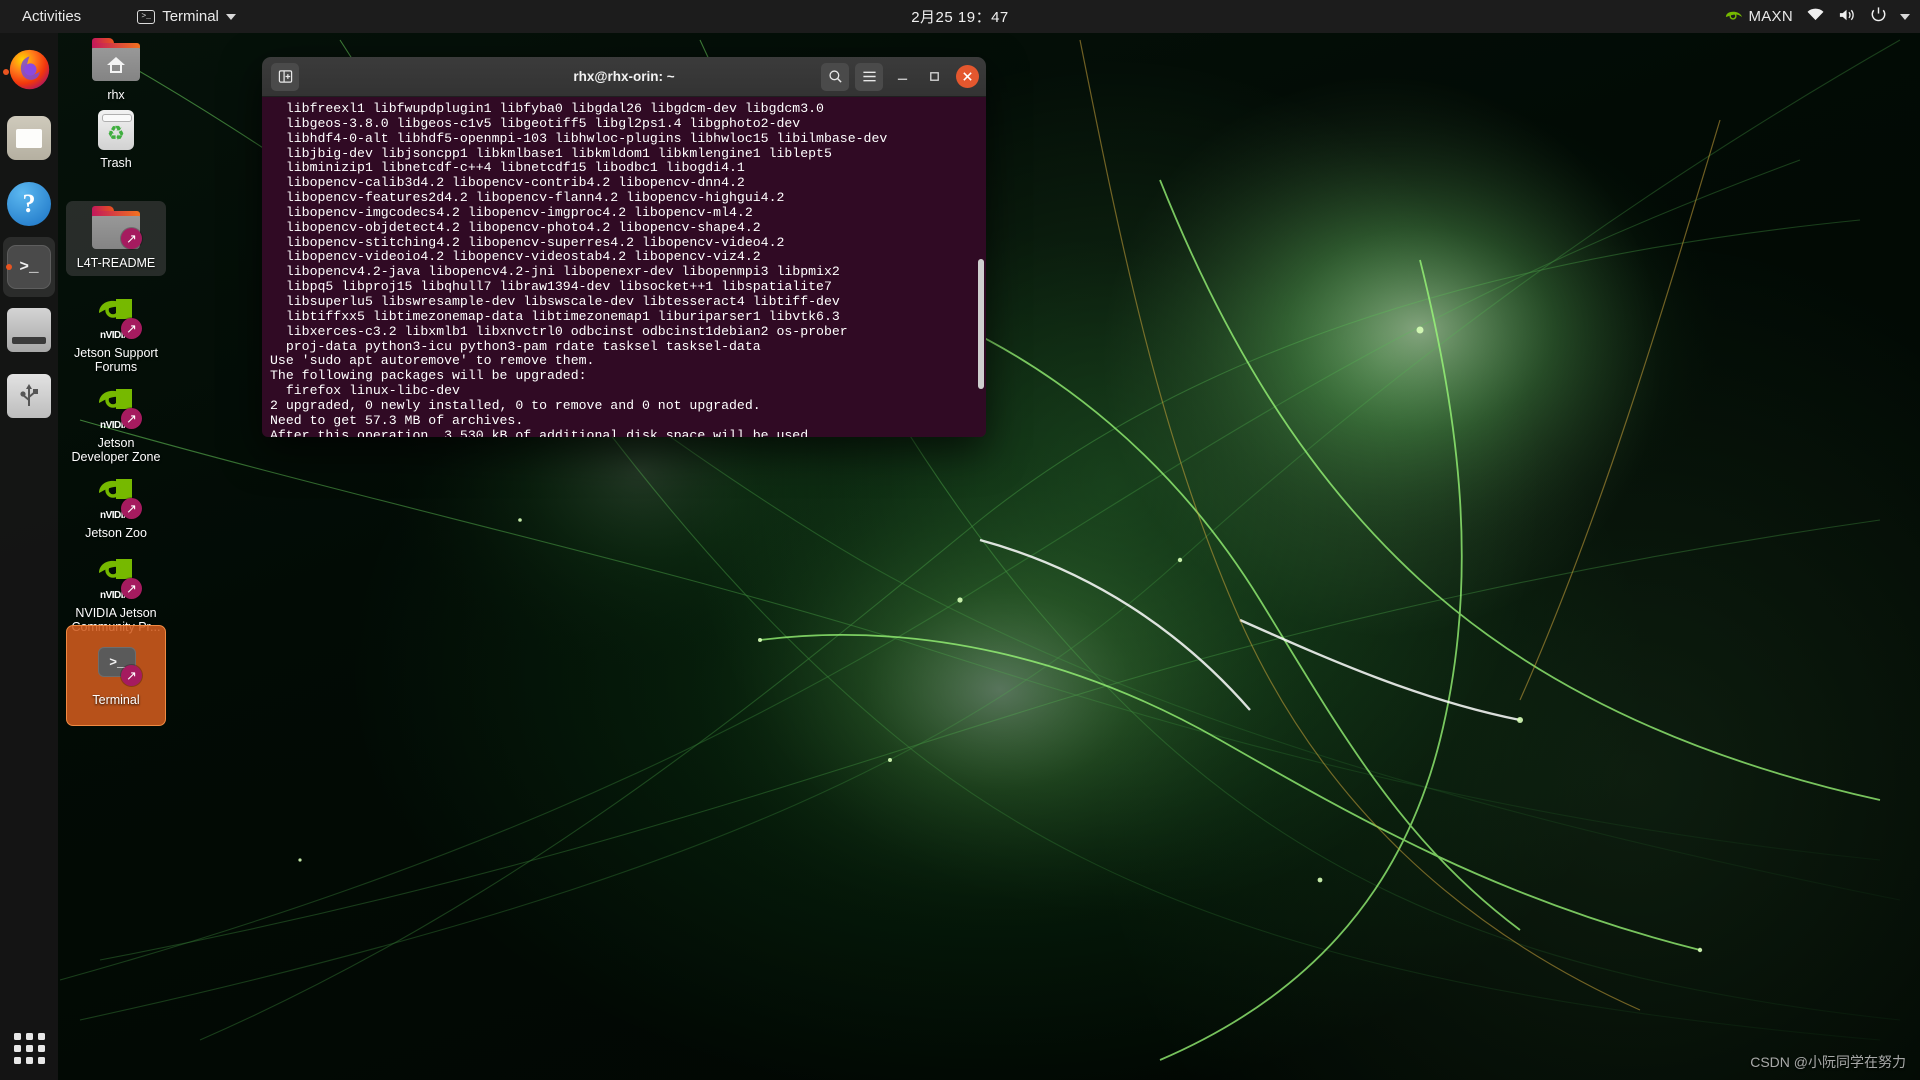 The height and width of the screenshot is (1080, 1920). What do you see at coordinates (116, 533) in the screenshot?
I see `desktop-icon-label: Jetson Zoo` at bounding box center [116, 533].